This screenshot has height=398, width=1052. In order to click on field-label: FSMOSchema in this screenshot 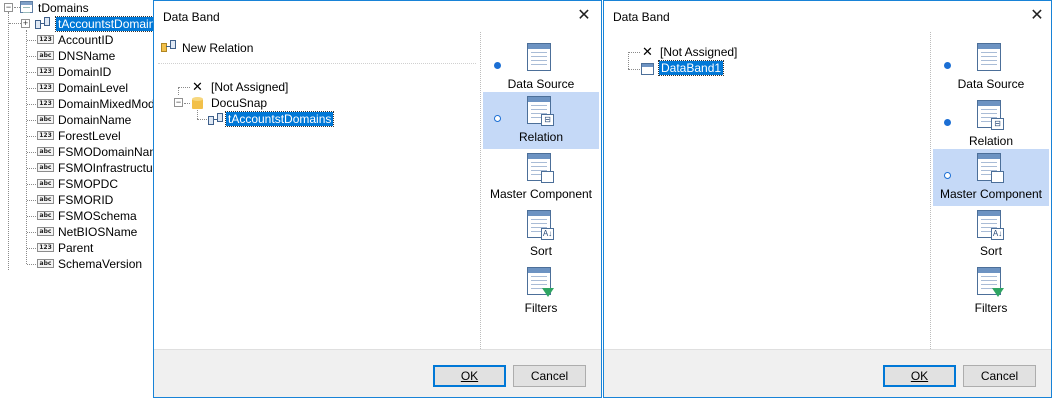, I will do `click(97, 216)`.